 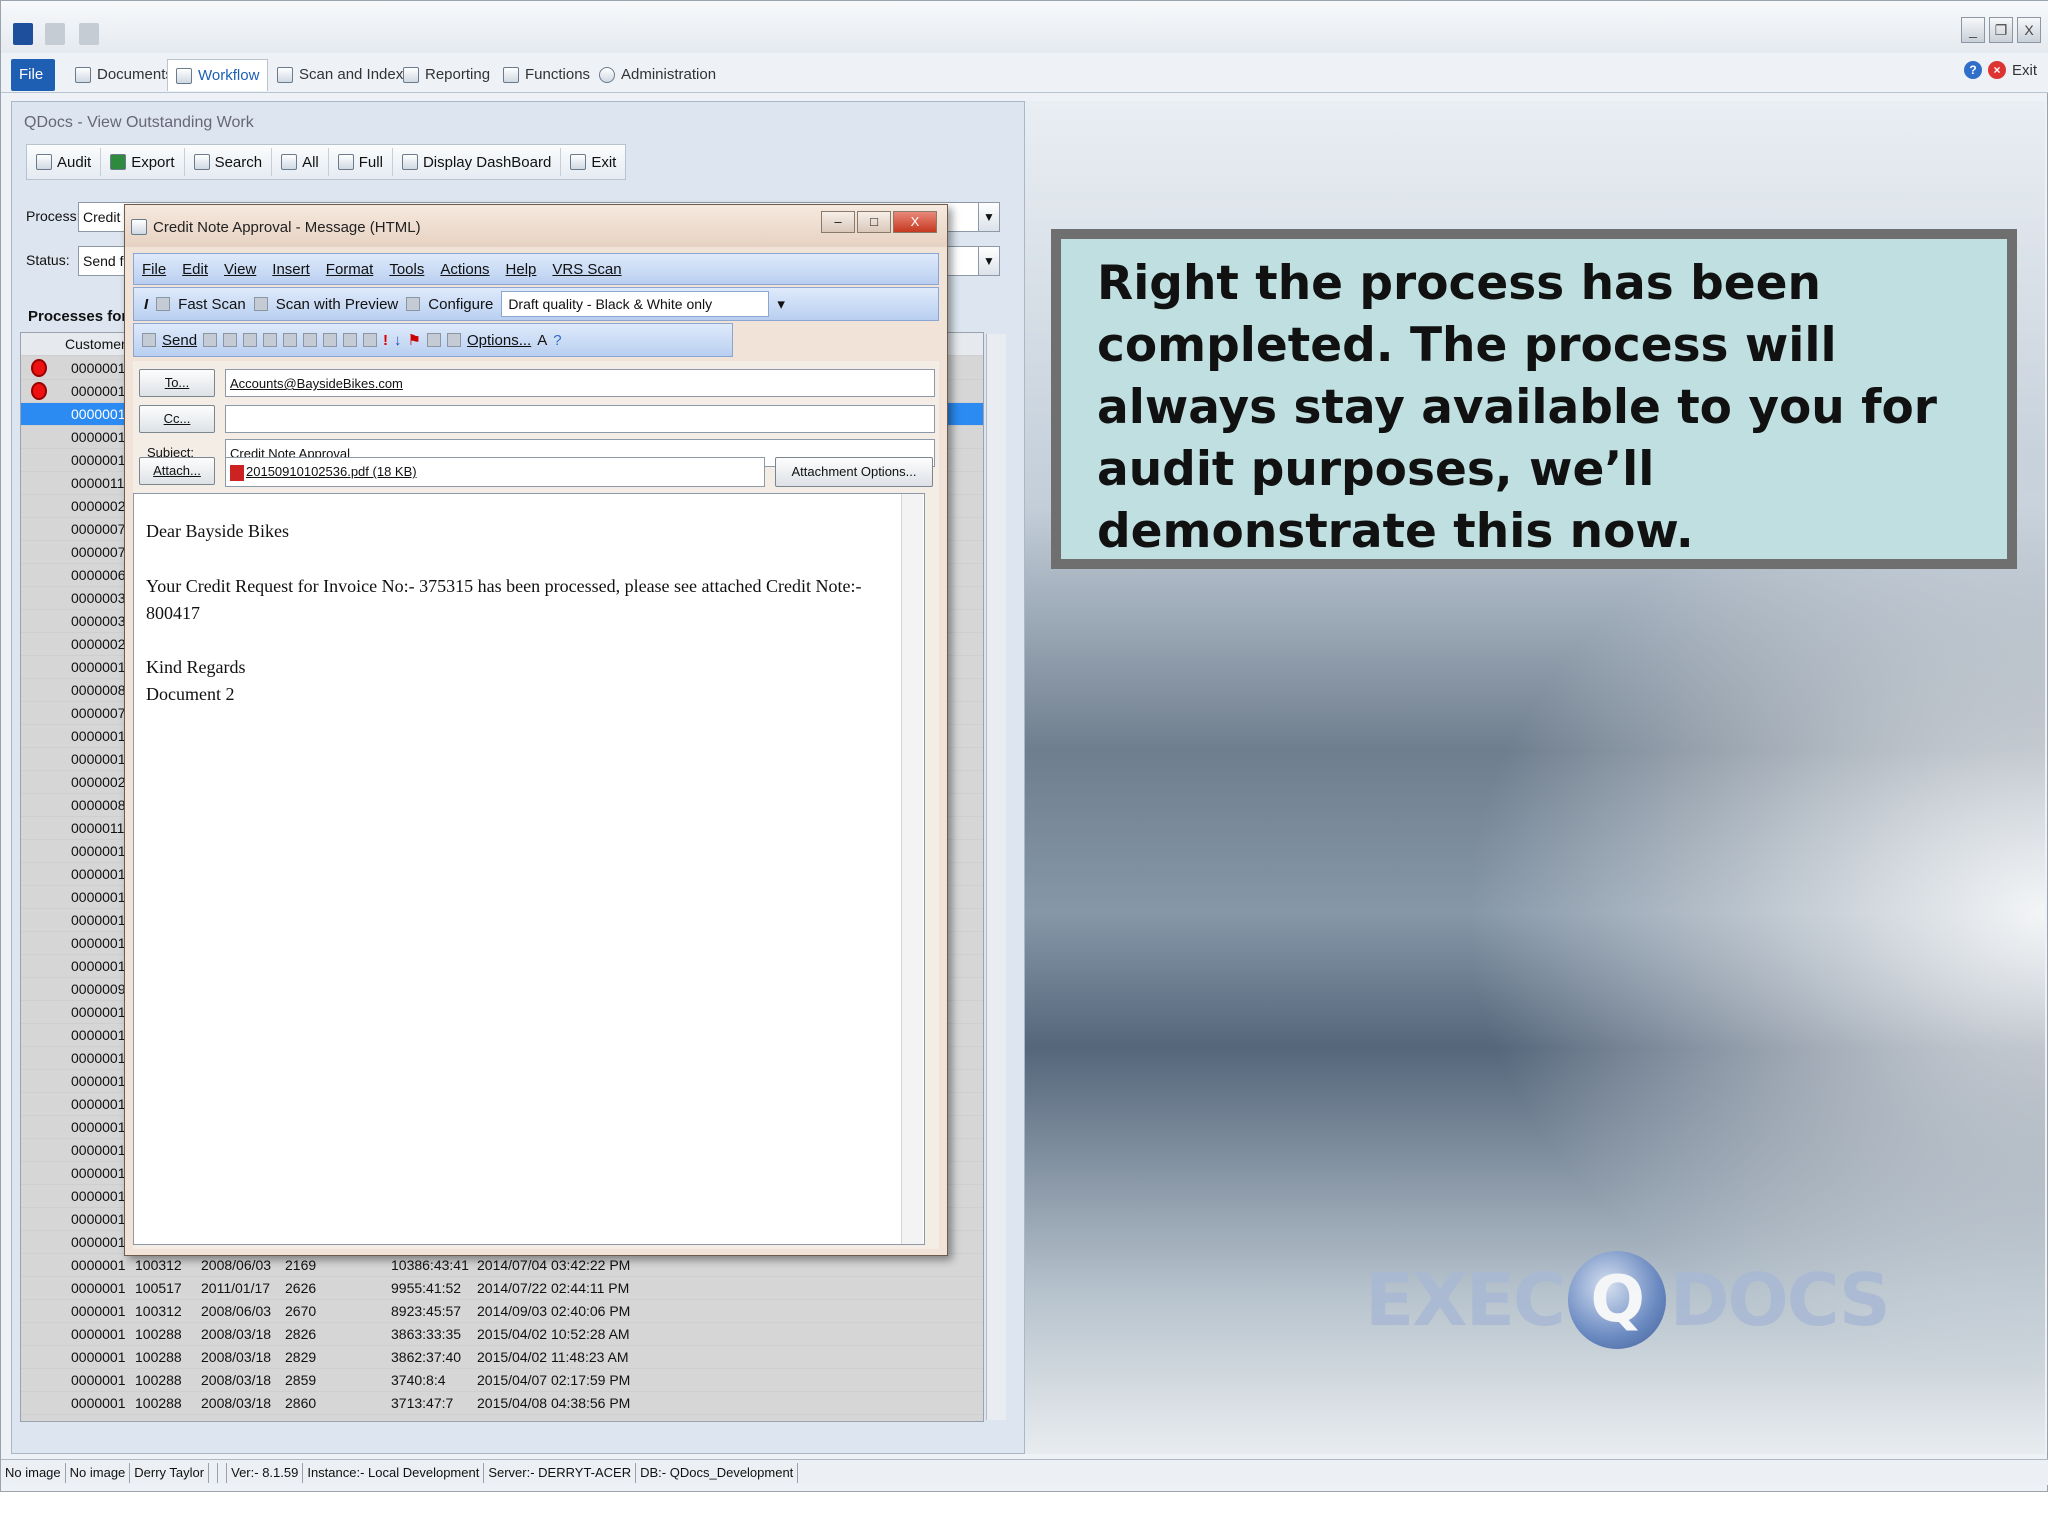 I want to click on row-id-cell: 0000002, so click(x=98, y=782).